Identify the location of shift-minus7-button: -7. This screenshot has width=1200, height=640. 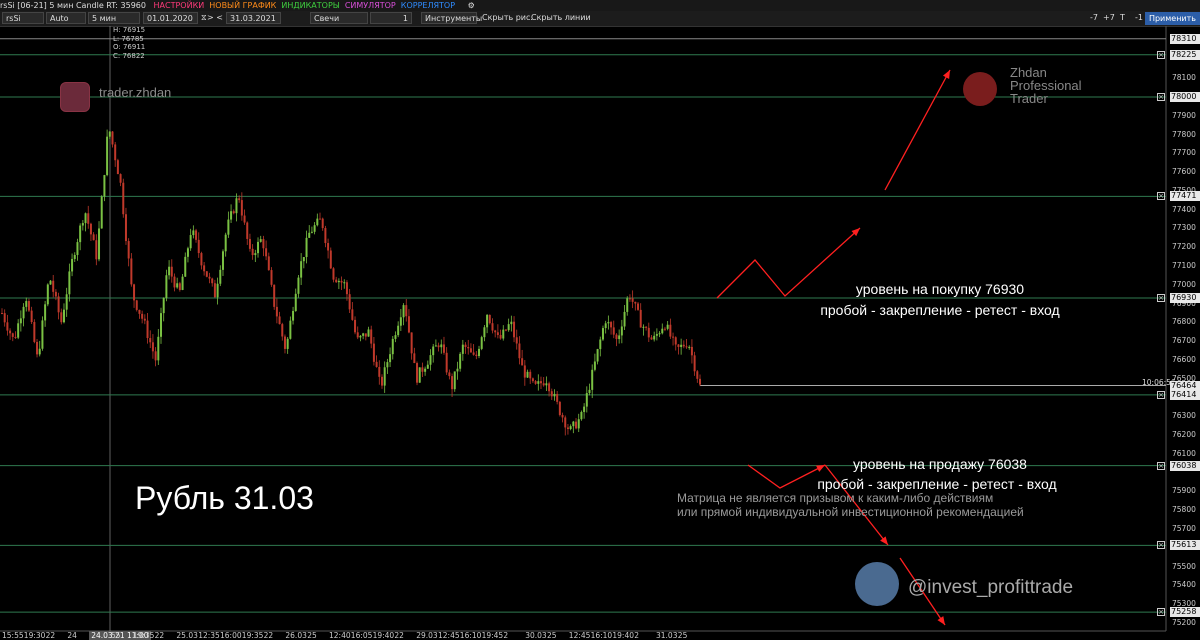
(1094, 18).